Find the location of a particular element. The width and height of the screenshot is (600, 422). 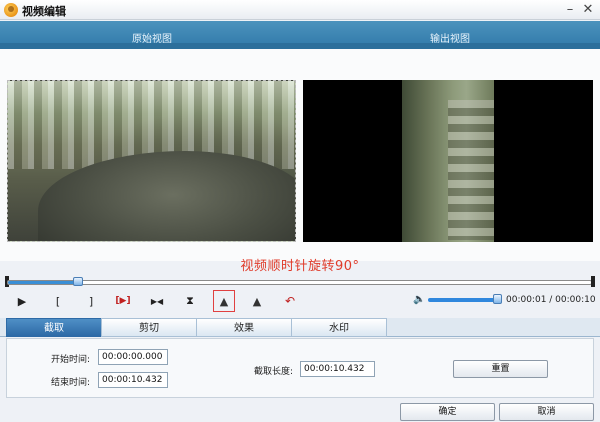

trim-length-input is located at coordinates (337, 369).